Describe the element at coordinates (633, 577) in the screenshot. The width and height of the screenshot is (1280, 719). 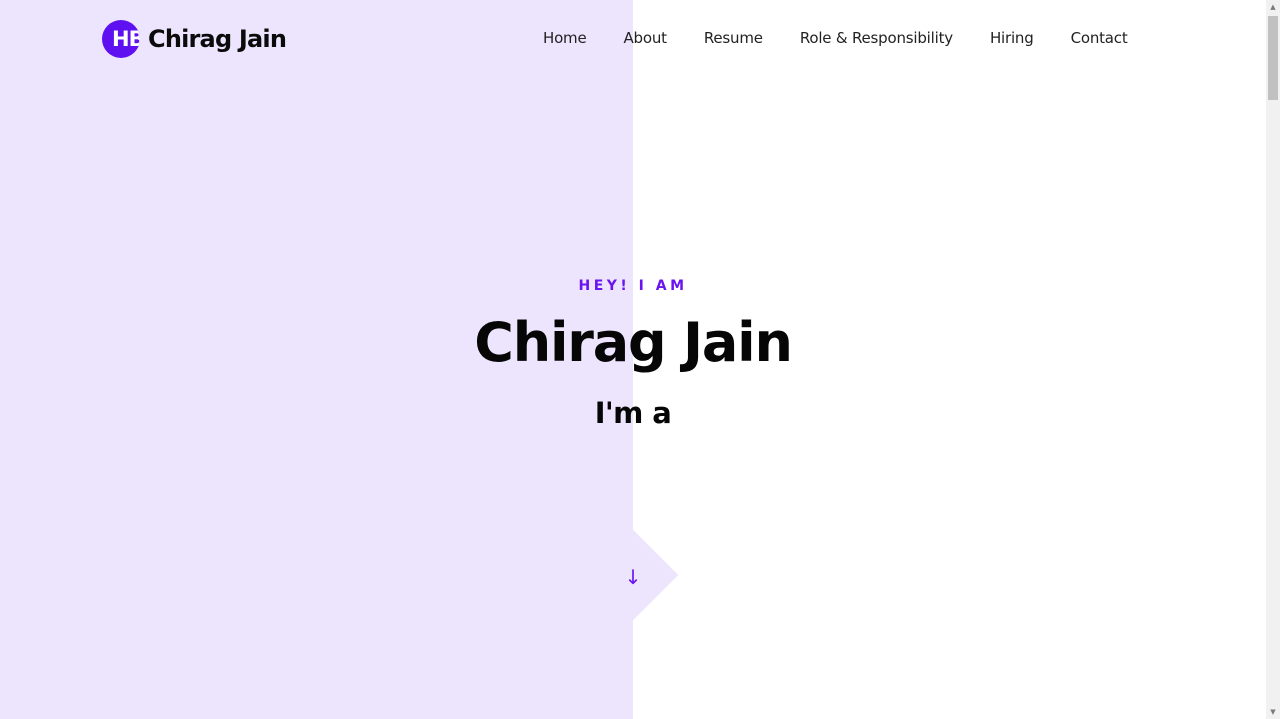
I see `arrow-down-icon: ↓` at that location.